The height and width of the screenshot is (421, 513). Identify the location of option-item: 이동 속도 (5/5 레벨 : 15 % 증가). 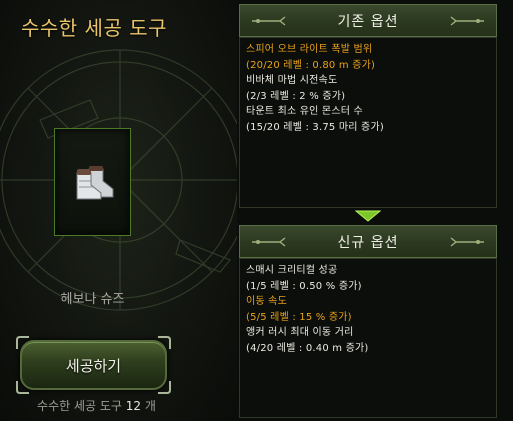
(368, 309).